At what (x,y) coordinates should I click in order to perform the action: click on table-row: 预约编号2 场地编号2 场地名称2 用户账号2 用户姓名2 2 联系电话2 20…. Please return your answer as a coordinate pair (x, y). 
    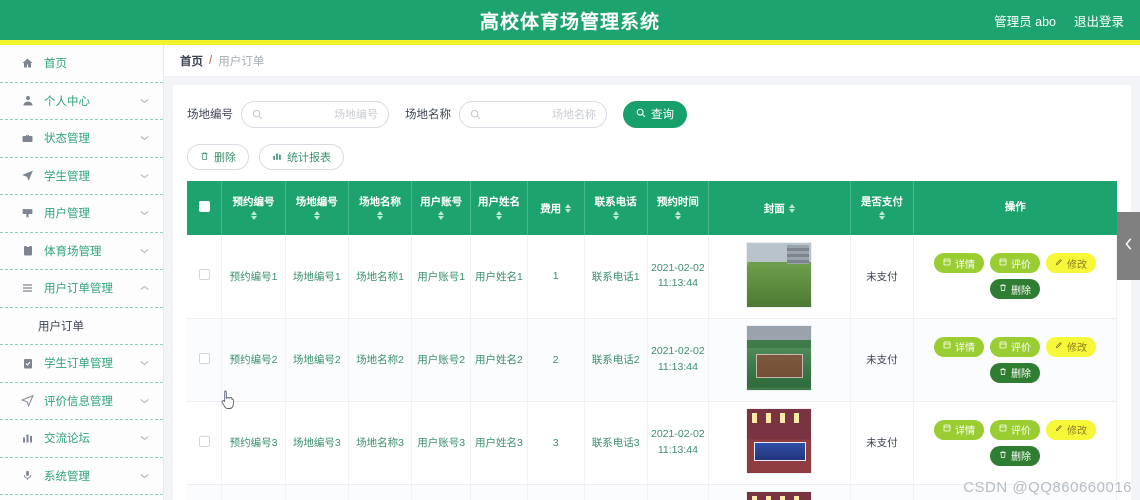
    Looking at the image, I should click on (652, 360).